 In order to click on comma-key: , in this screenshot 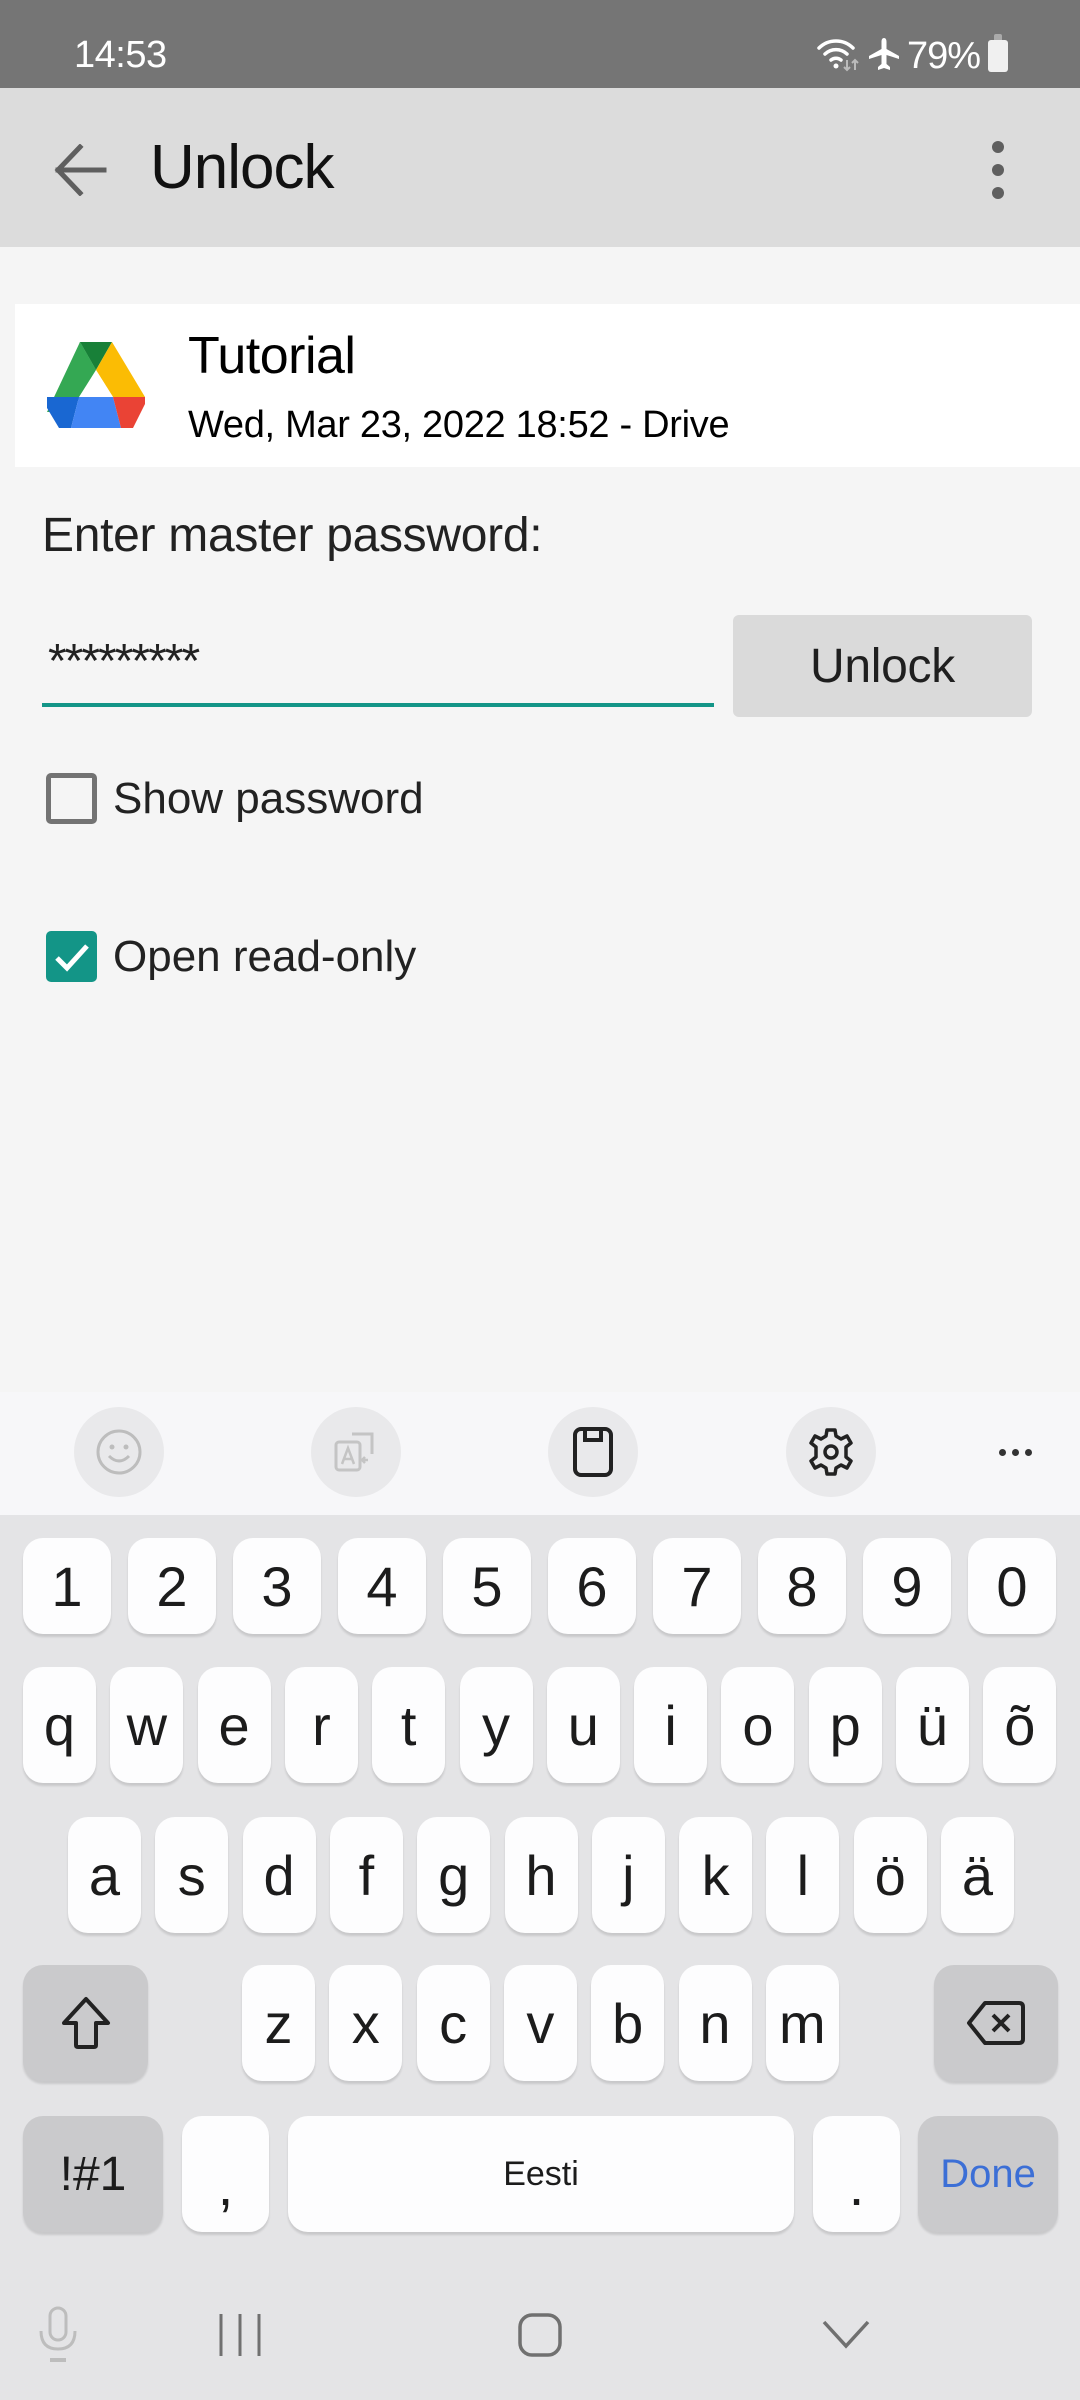, I will do `click(225, 2174)`.